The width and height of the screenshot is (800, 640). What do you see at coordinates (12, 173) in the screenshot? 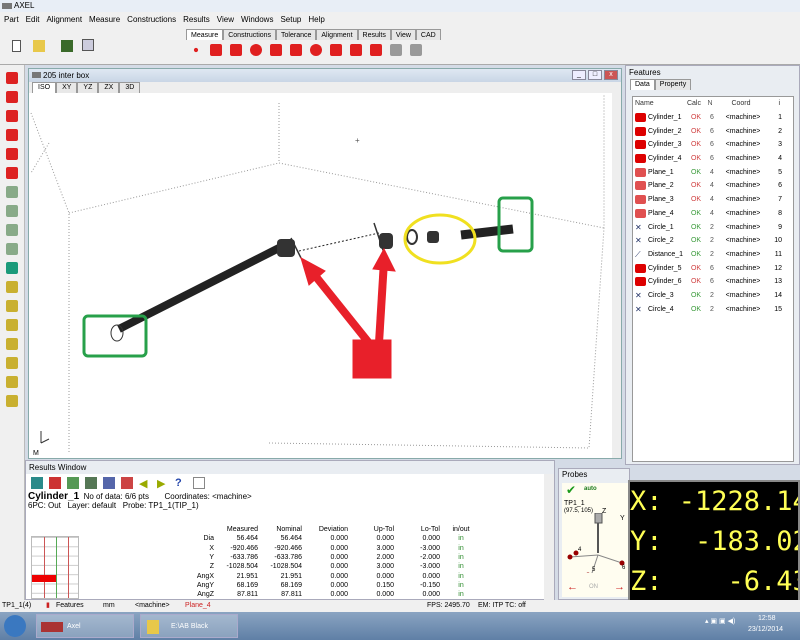
I see `delete-icon` at bounding box center [12, 173].